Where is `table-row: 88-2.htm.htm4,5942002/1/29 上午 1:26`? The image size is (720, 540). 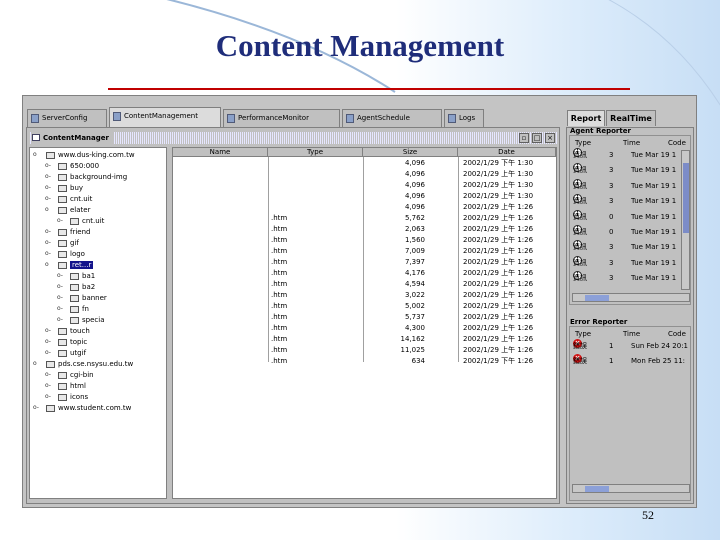 table-row: 88-2.htm.htm4,5942002/1/29 上午 1:26 is located at coordinates (364, 284).